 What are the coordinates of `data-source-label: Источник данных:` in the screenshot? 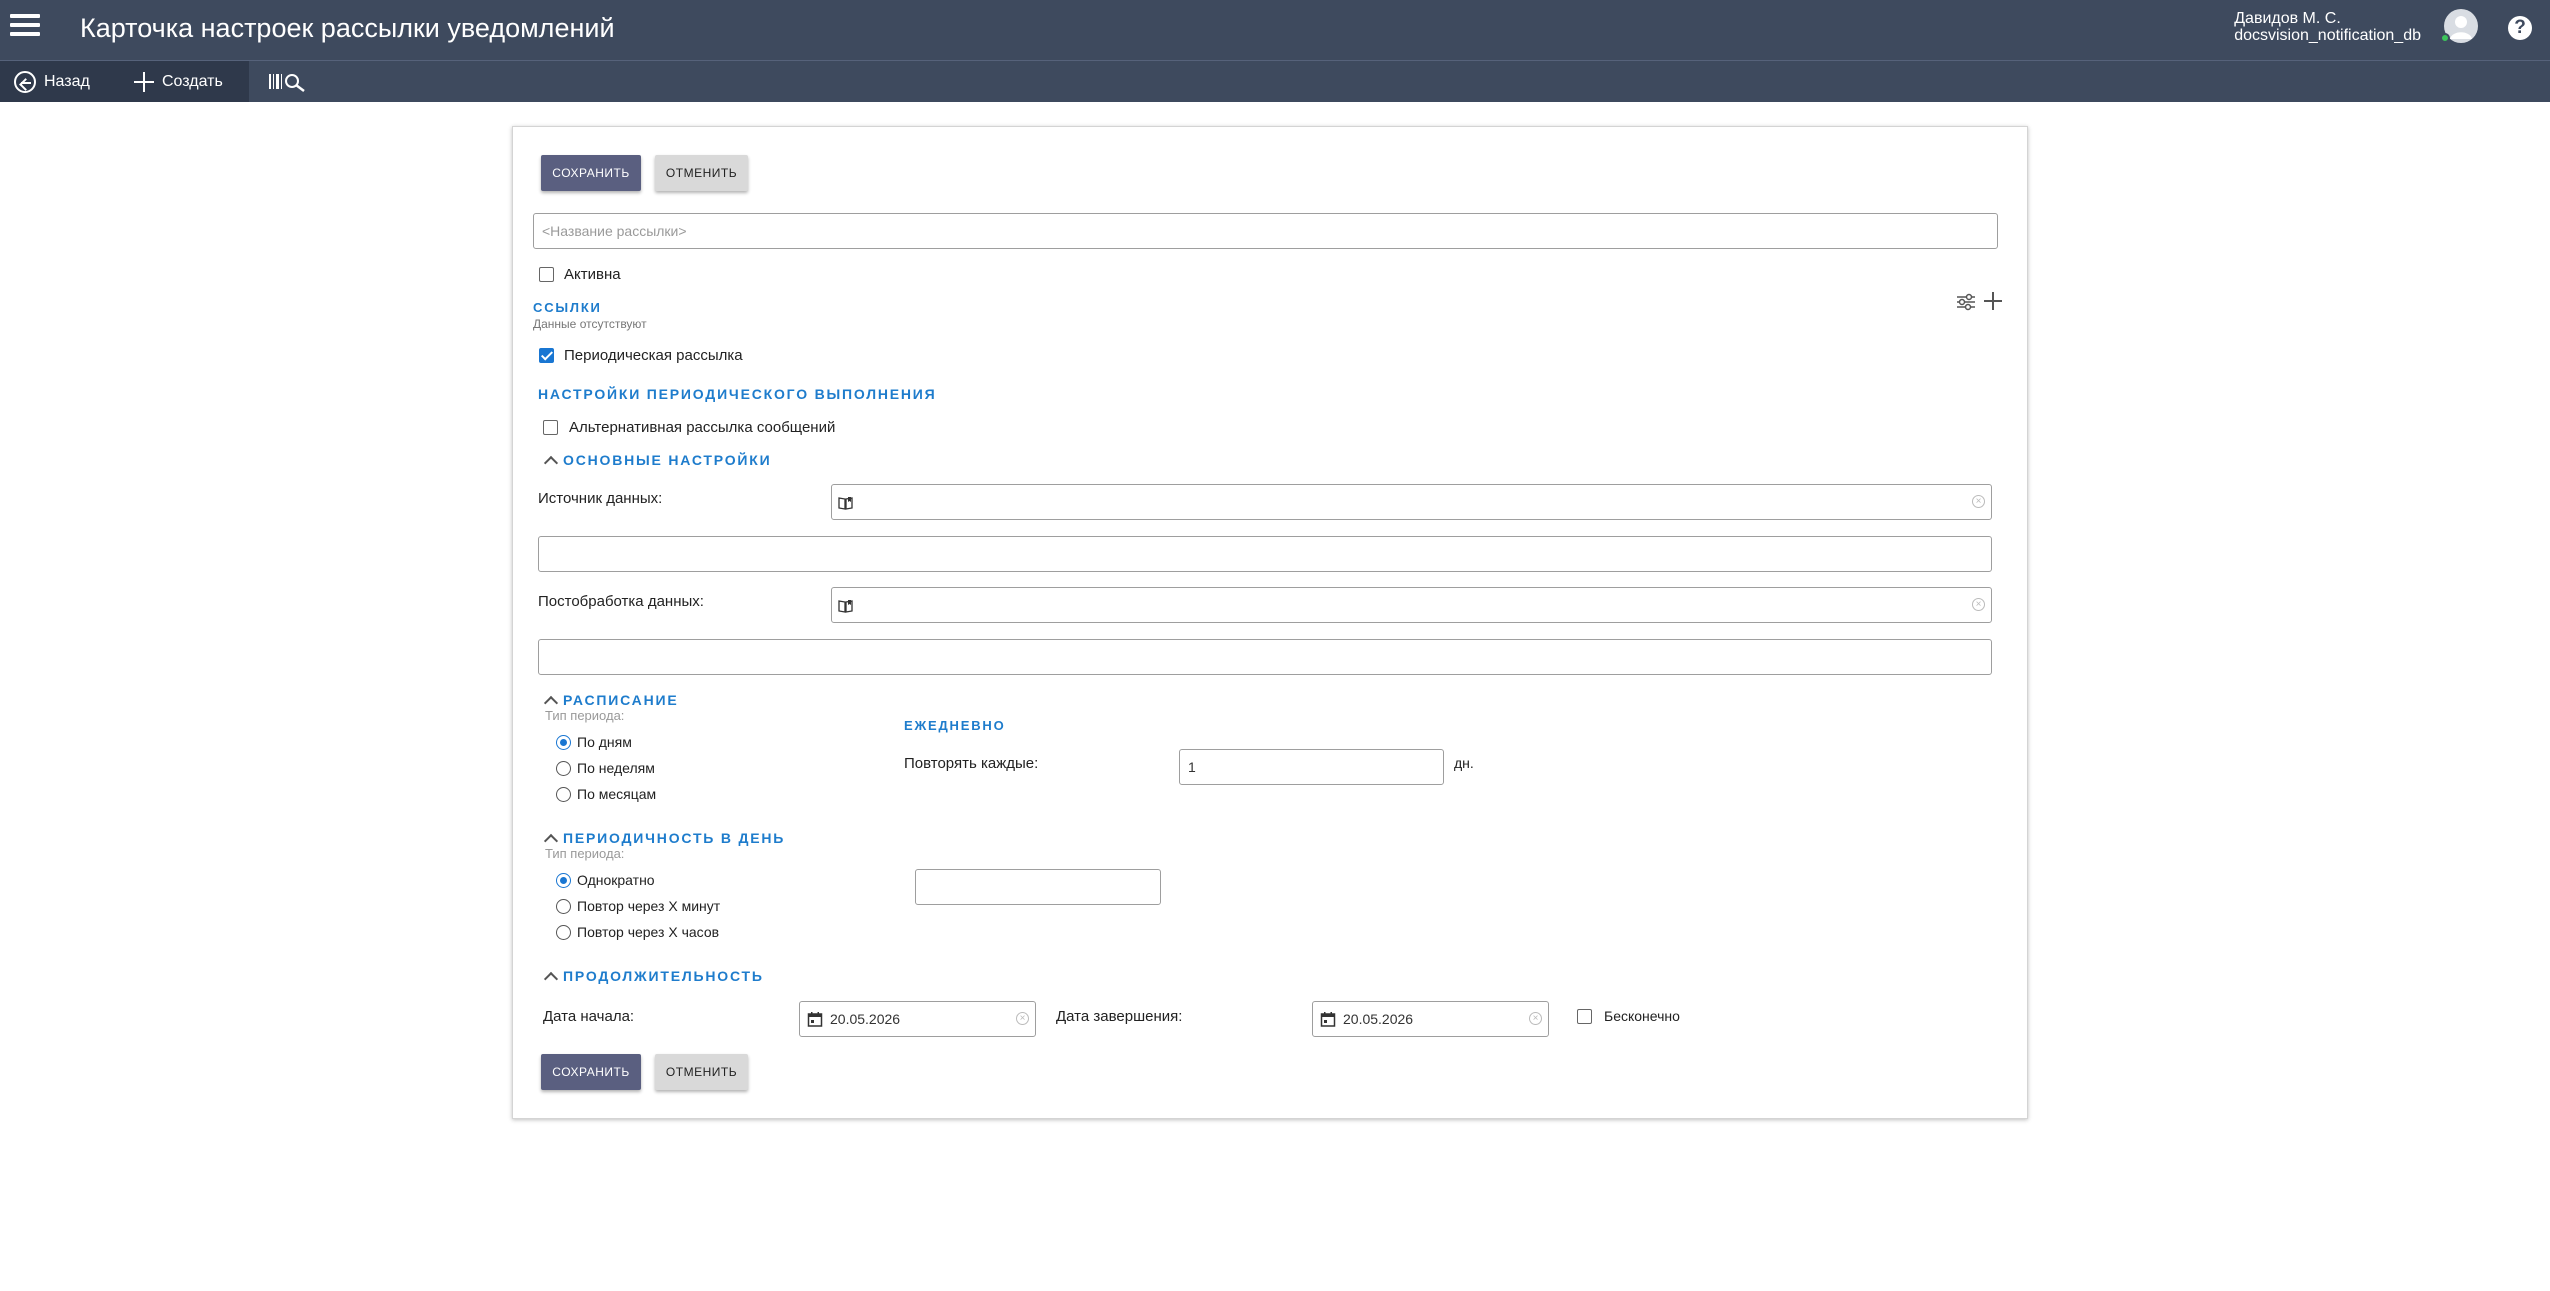 It's located at (600, 498).